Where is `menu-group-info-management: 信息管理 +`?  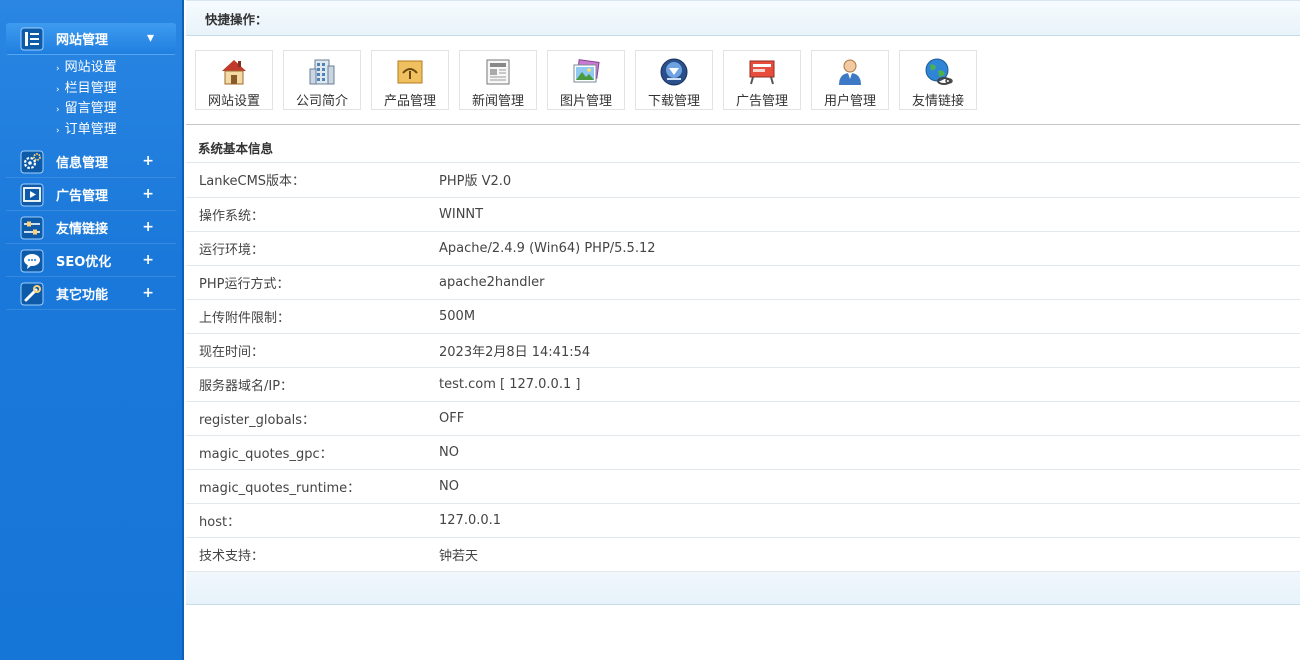
menu-group-info-management: 信息管理 + is located at coordinates (91, 162).